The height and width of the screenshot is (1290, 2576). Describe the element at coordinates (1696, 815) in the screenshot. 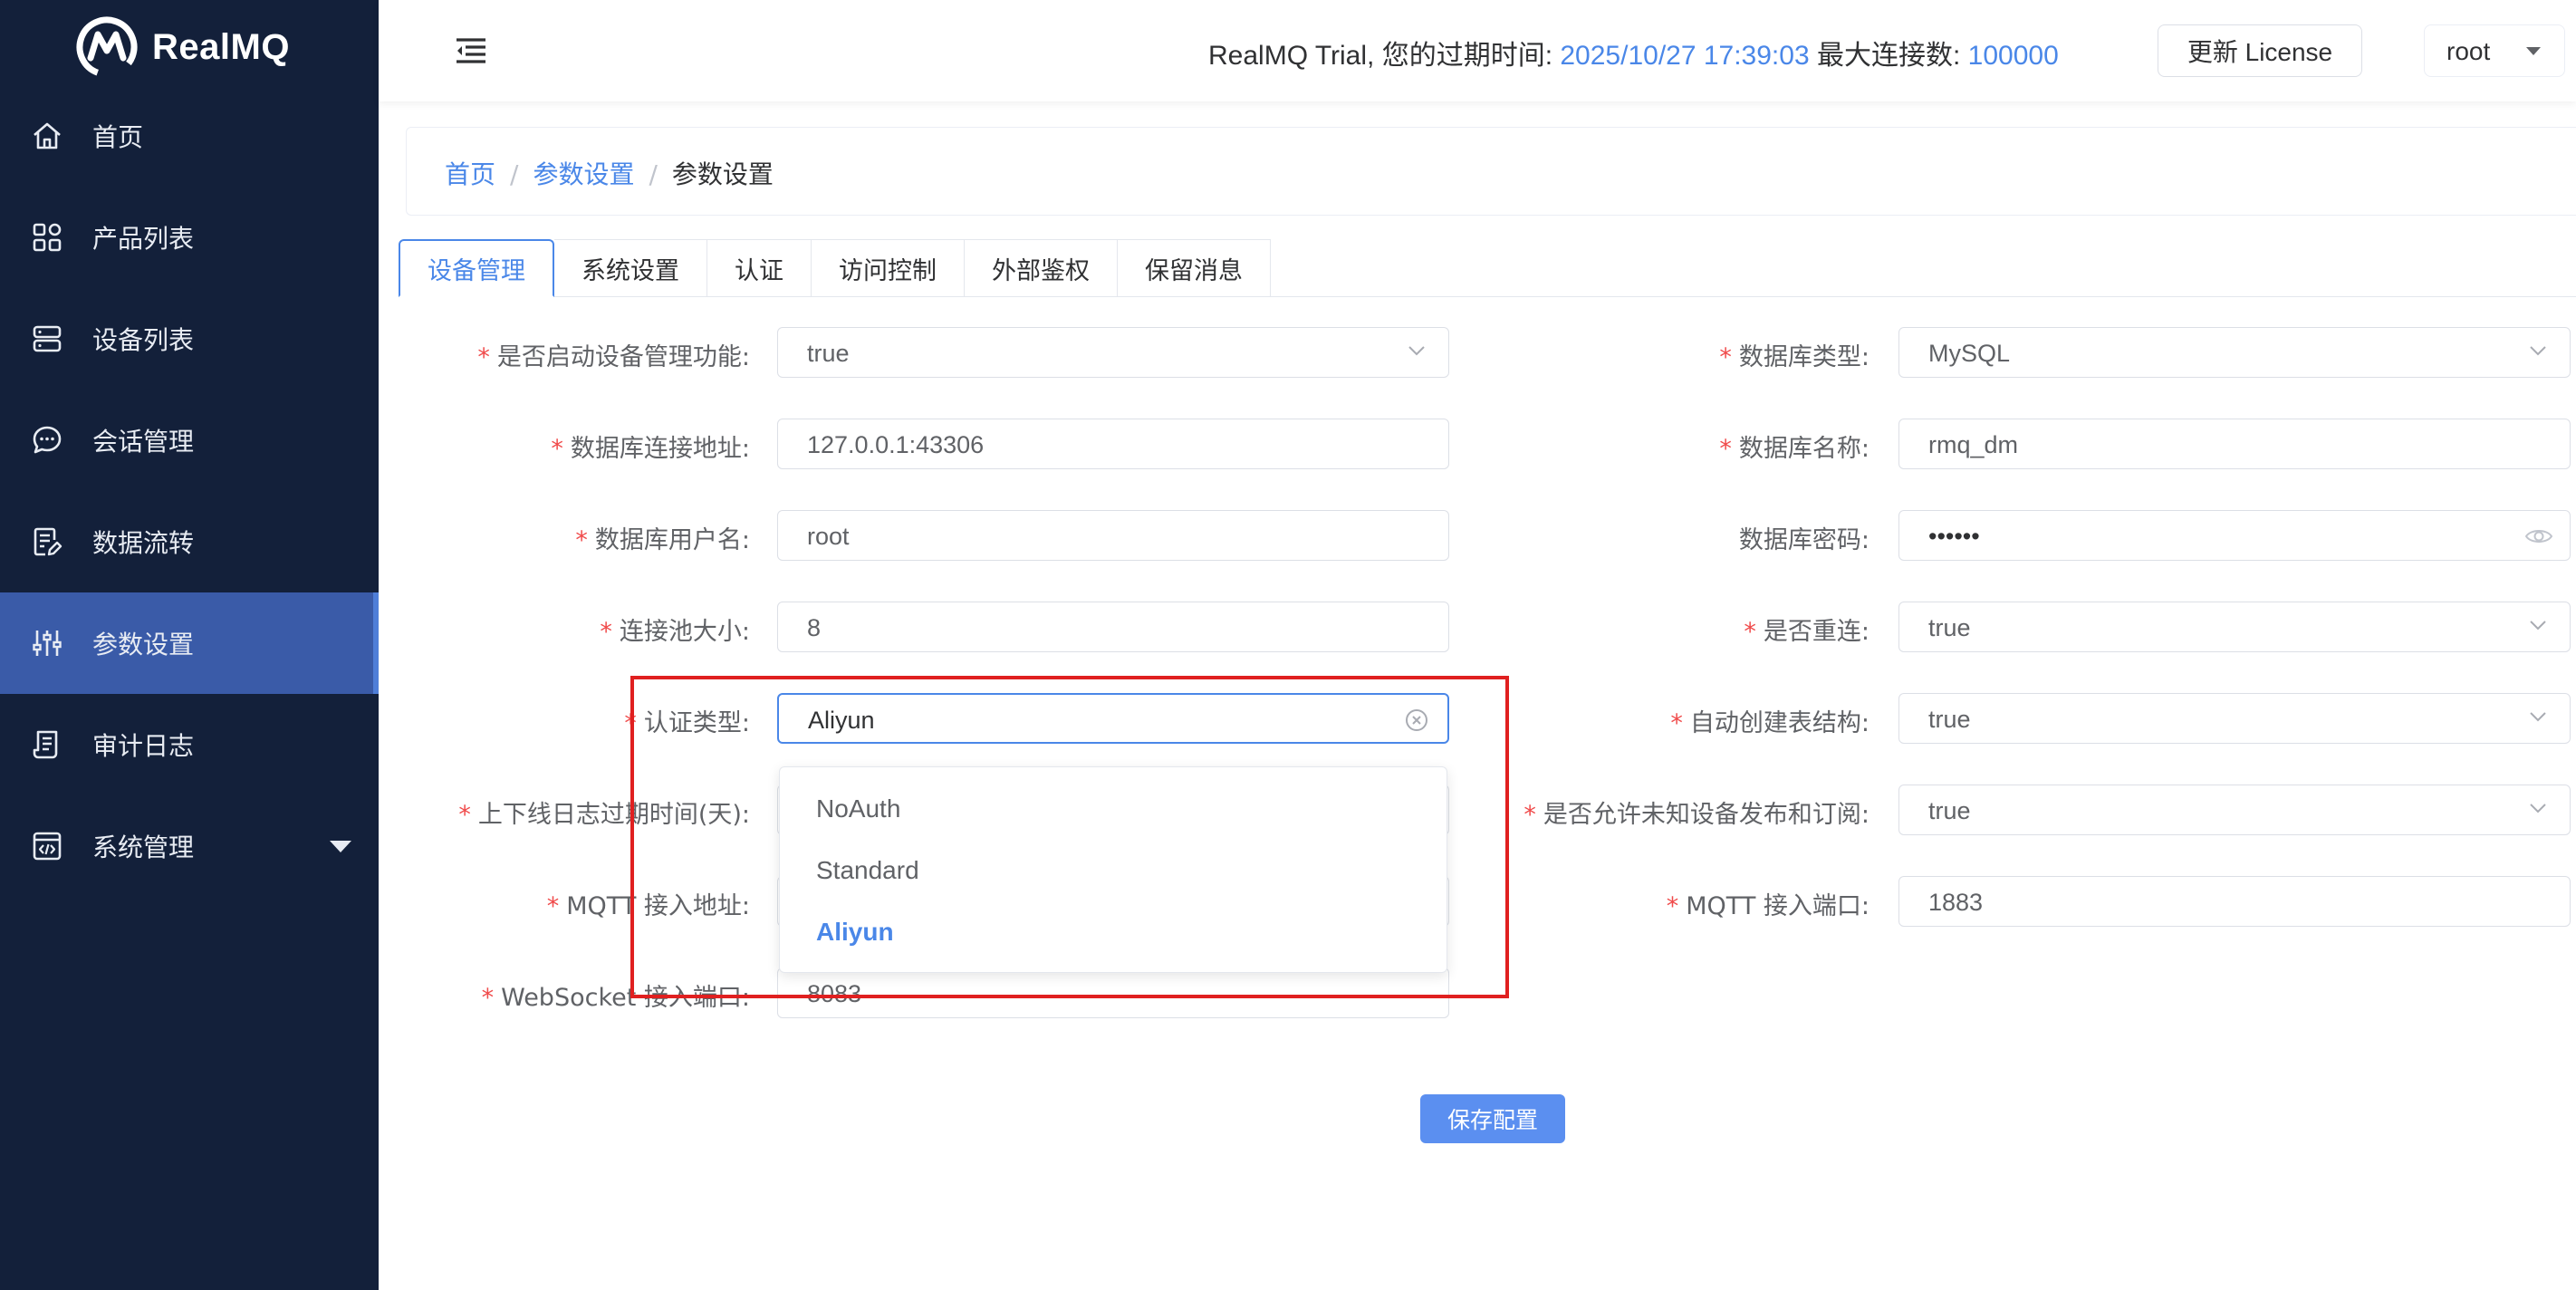

I see `allow-unknown-devices-label: * 是否允许未知设备发布和订阅:` at that location.